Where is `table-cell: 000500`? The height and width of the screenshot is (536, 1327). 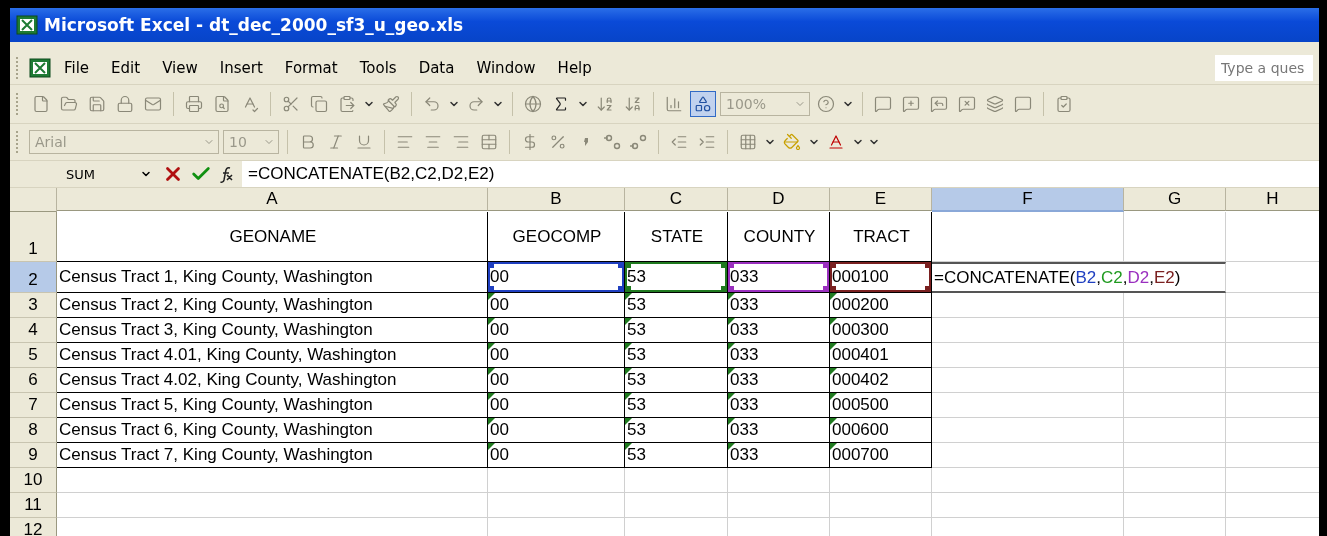 table-cell: 000500 is located at coordinates (881, 405).